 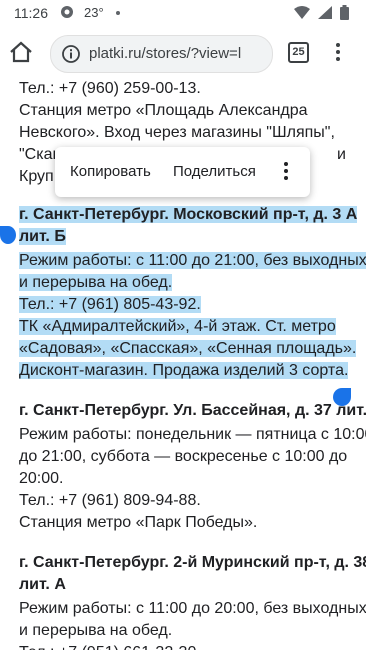 I want to click on message-icon, so click(x=67, y=12).